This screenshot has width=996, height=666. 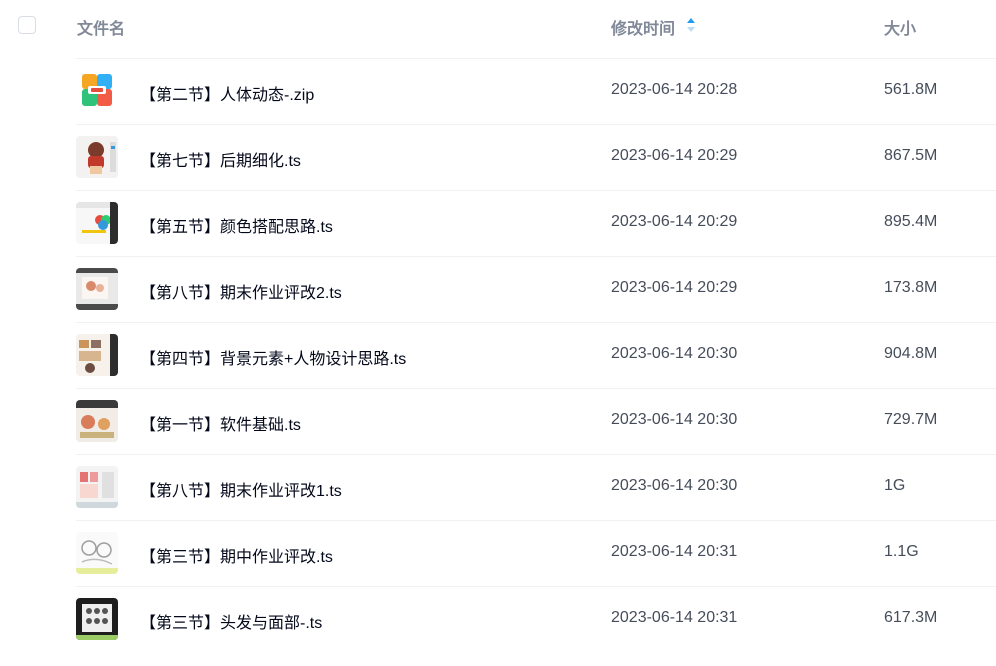 What do you see at coordinates (901, 551) in the screenshot?
I see `file-size: 1.1G` at bounding box center [901, 551].